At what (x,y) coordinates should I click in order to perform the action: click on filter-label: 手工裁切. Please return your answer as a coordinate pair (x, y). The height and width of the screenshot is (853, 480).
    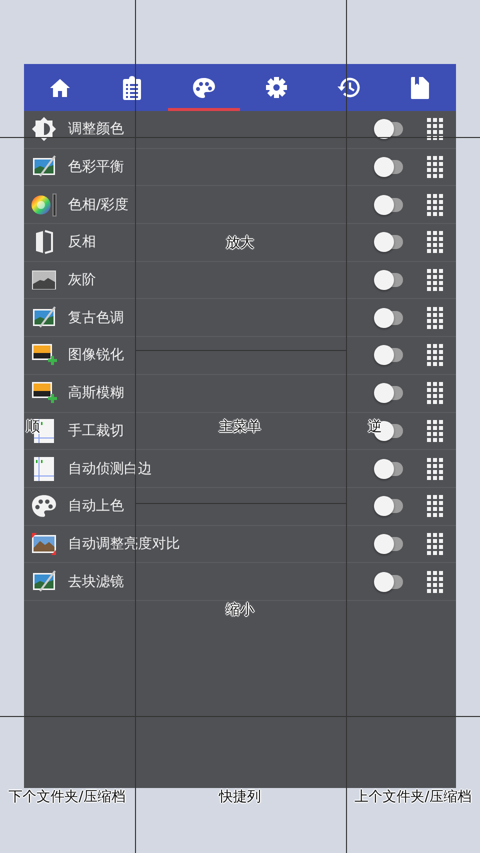
    Looking at the image, I should click on (96, 431).